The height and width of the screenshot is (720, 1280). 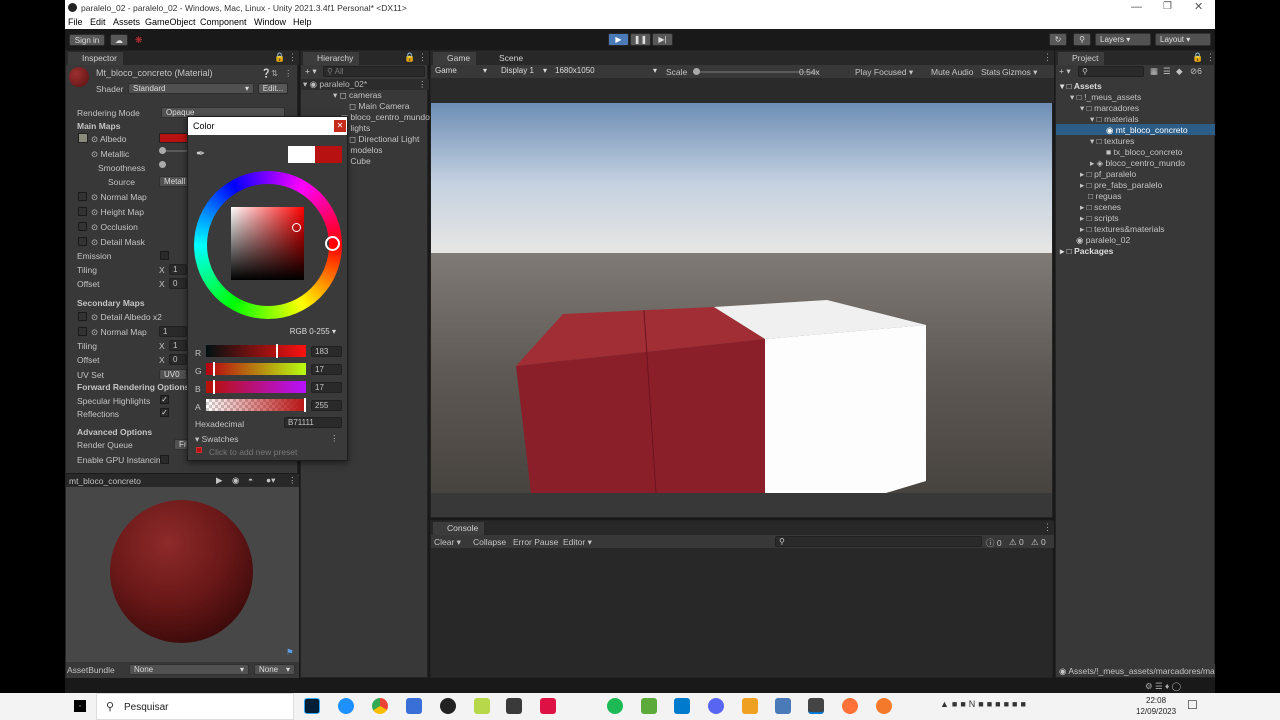 I want to click on sv-cursor, so click(x=296, y=227).